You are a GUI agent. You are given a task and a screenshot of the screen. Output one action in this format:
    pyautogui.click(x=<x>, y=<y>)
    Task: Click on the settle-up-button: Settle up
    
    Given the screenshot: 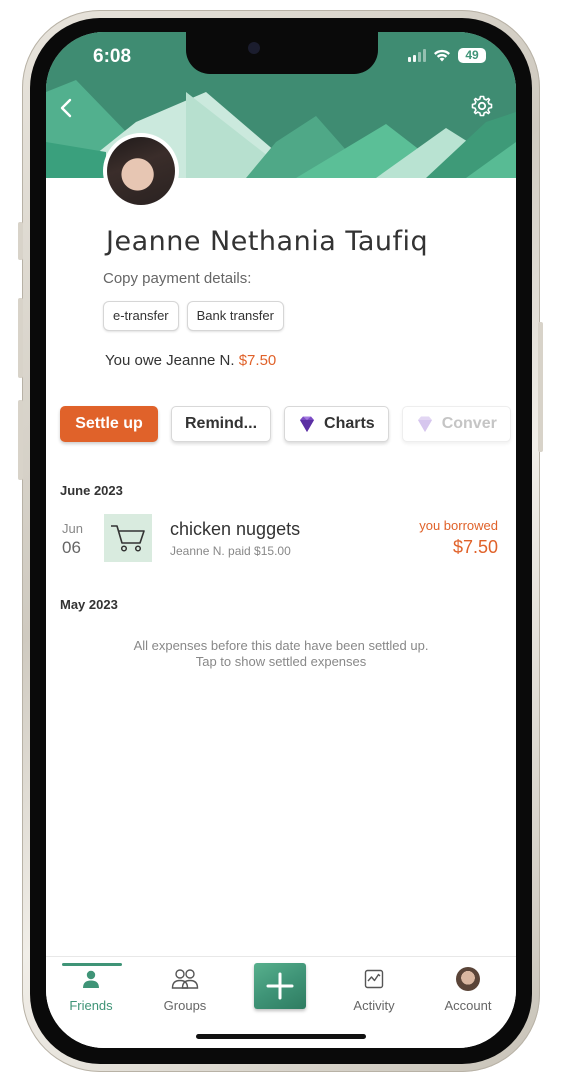 What is the action you would take?
    pyautogui.click(x=109, y=424)
    